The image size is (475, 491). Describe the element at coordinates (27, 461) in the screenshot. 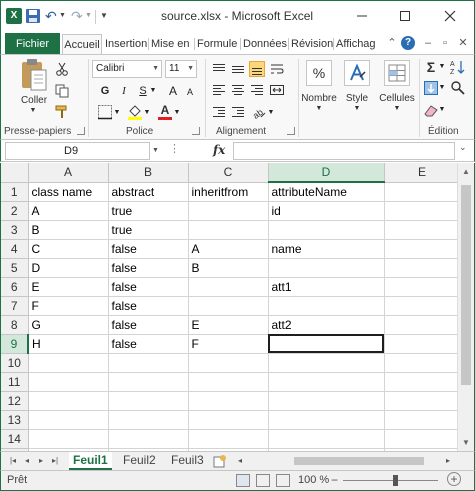

I see `prev-sheet-icon: ◂` at that location.